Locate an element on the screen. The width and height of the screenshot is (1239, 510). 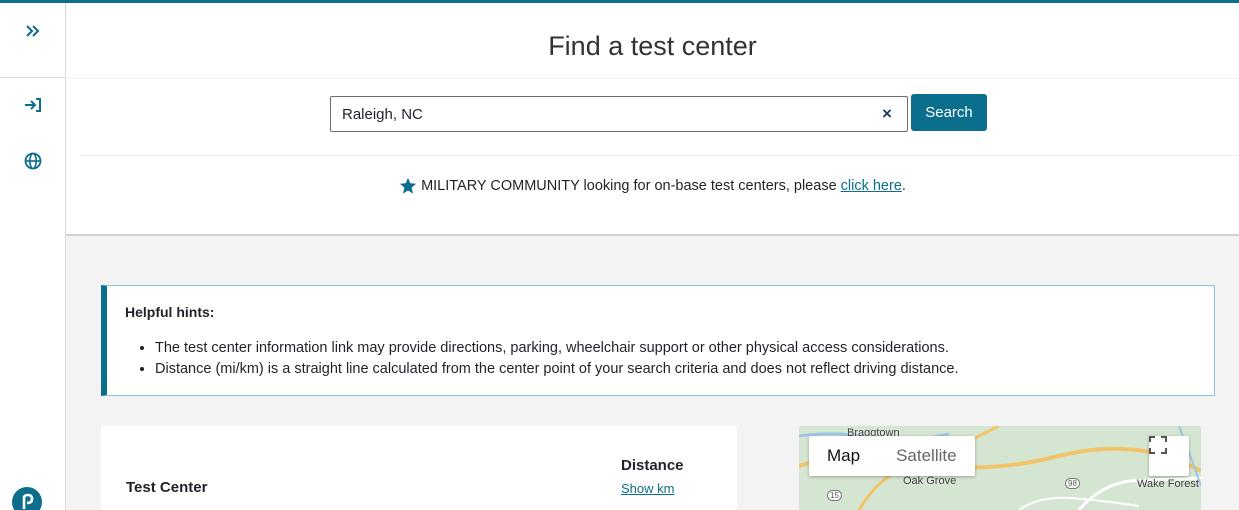
map-type-toggle: Map Satellite is located at coordinates (892, 456).